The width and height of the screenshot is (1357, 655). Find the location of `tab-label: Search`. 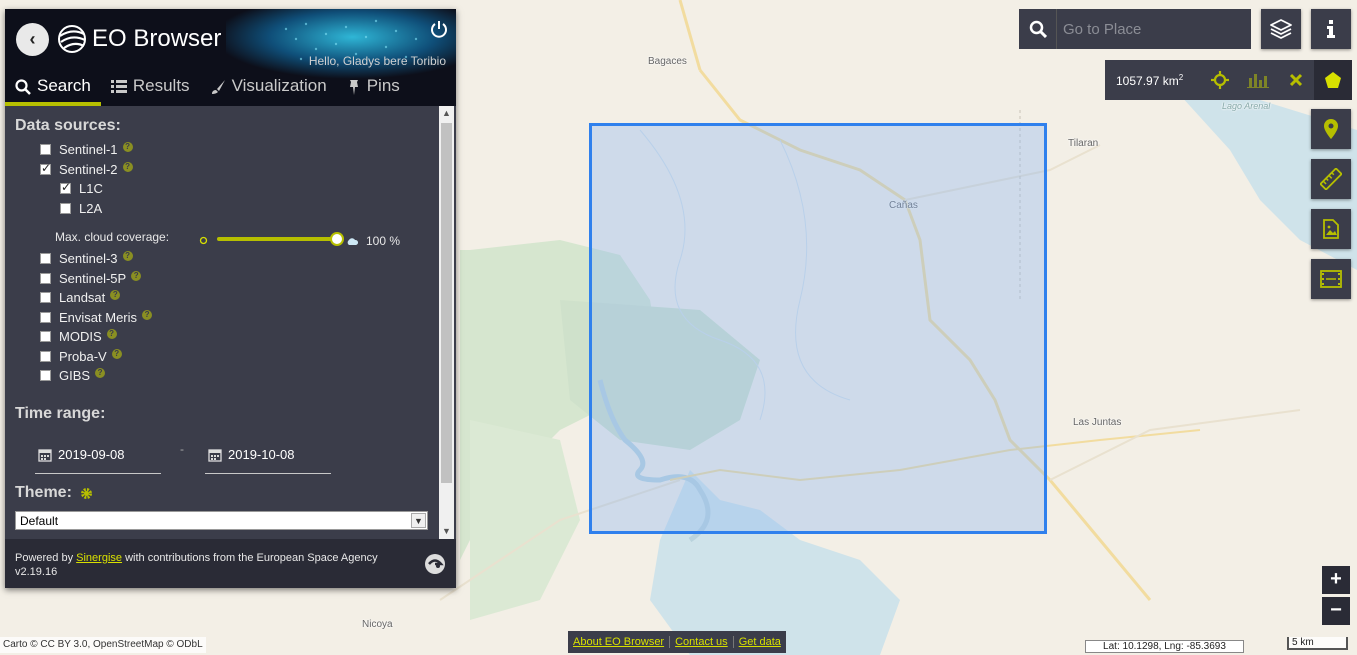

tab-label: Search is located at coordinates (64, 85).